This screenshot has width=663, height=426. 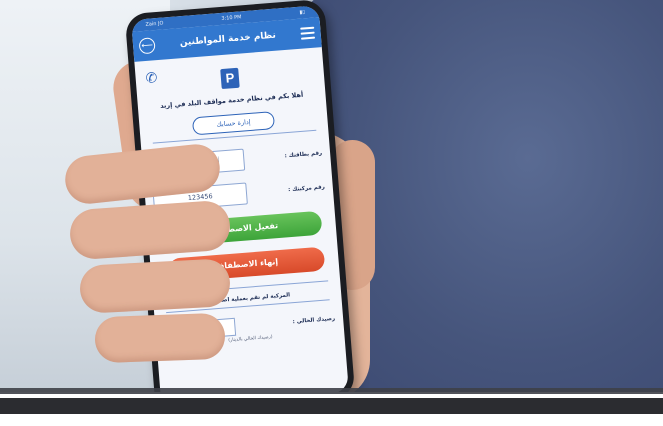 I want to click on app-title: نظام خدمة المواطنين, so click(x=228, y=39).